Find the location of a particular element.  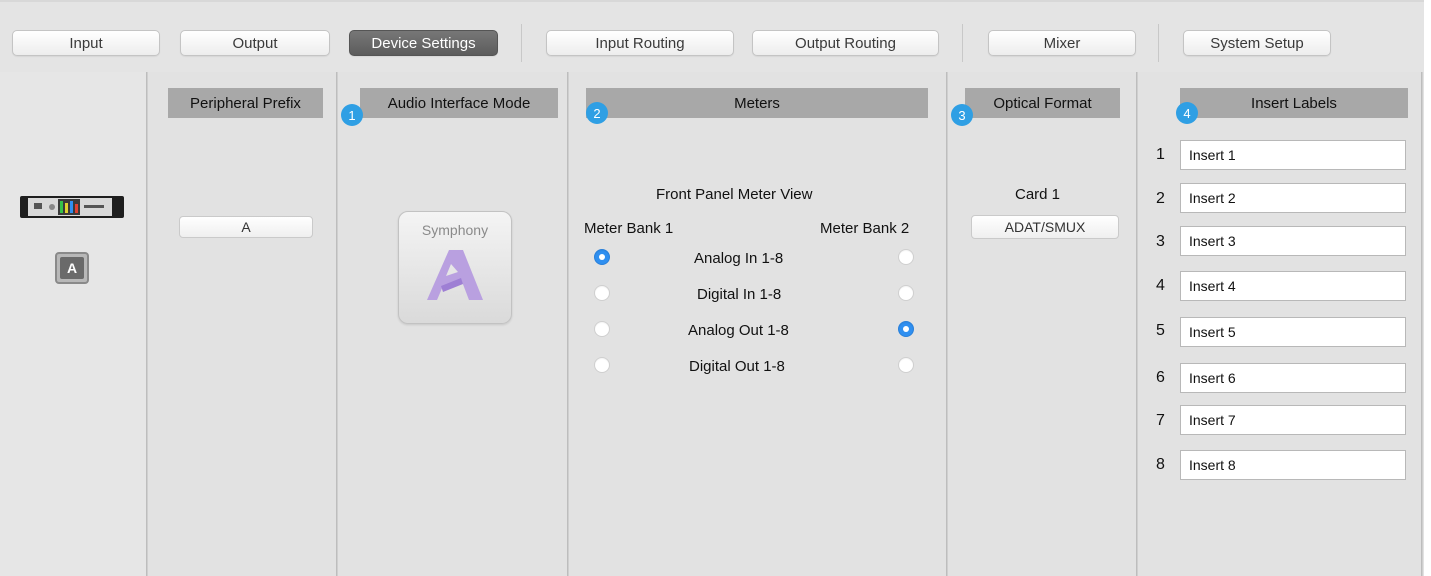

meter-bank-1-label: Meter Bank 1 is located at coordinates (629, 228).